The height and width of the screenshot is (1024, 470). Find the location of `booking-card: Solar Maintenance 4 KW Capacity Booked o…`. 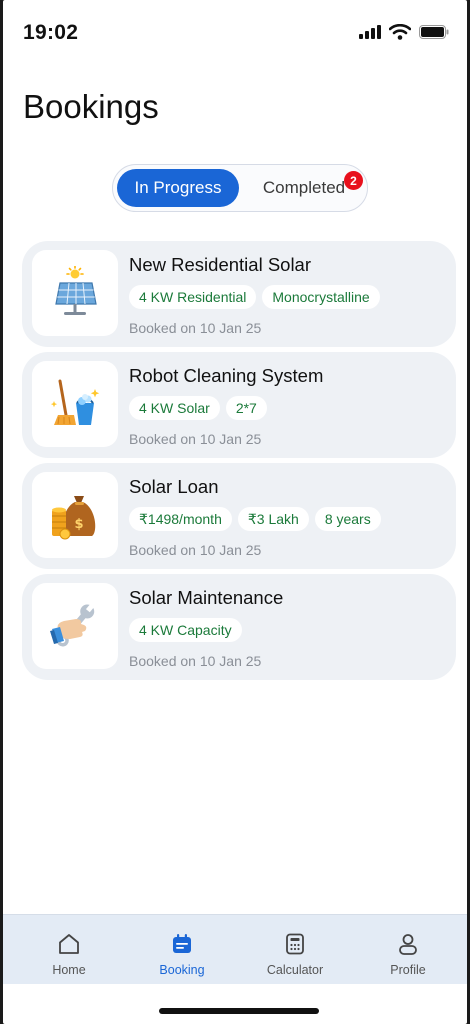

booking-card: Solar Maintenance 4 KW Capacity Booked o… is located at coordinates (239, 627).